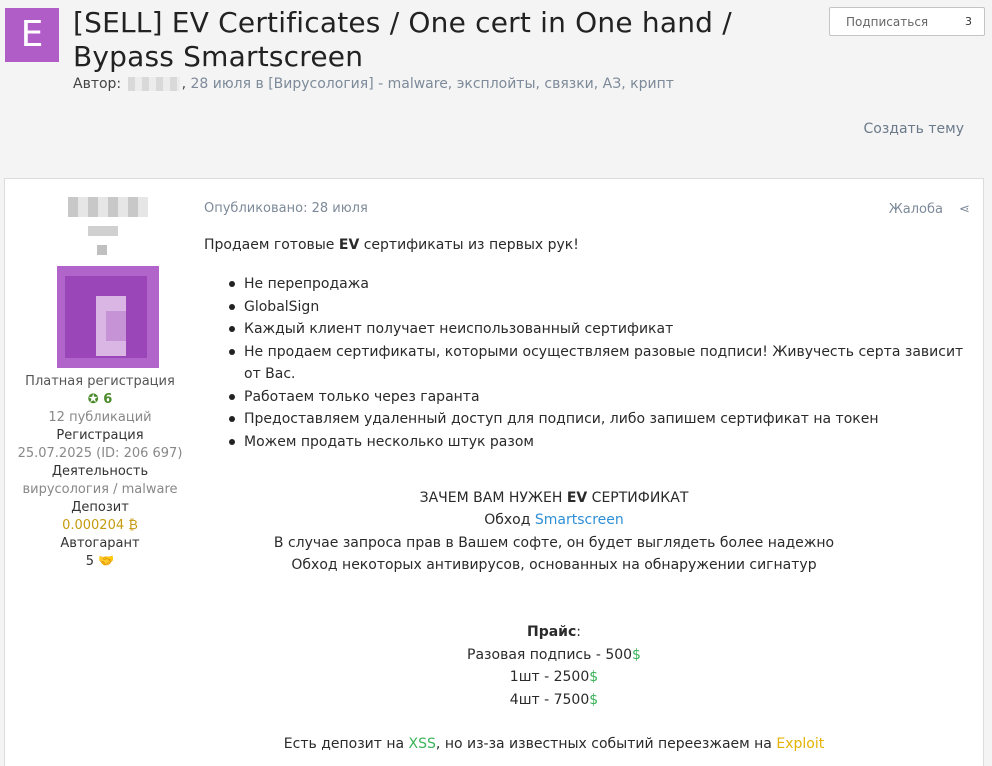 The height and width of the screenshot is (766, 992). Describe the element at coordinates (553, 632) in the screenshot. I see `price-title: Прайс:` at that location.